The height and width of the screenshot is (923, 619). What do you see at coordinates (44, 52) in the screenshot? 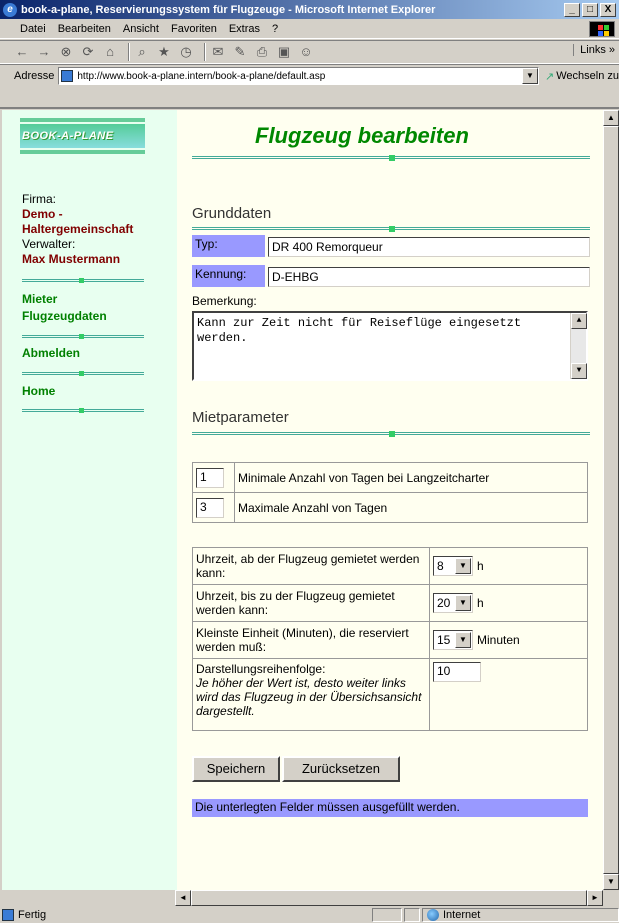
I see `forward-icon: →` at bounding box center [44, 52].